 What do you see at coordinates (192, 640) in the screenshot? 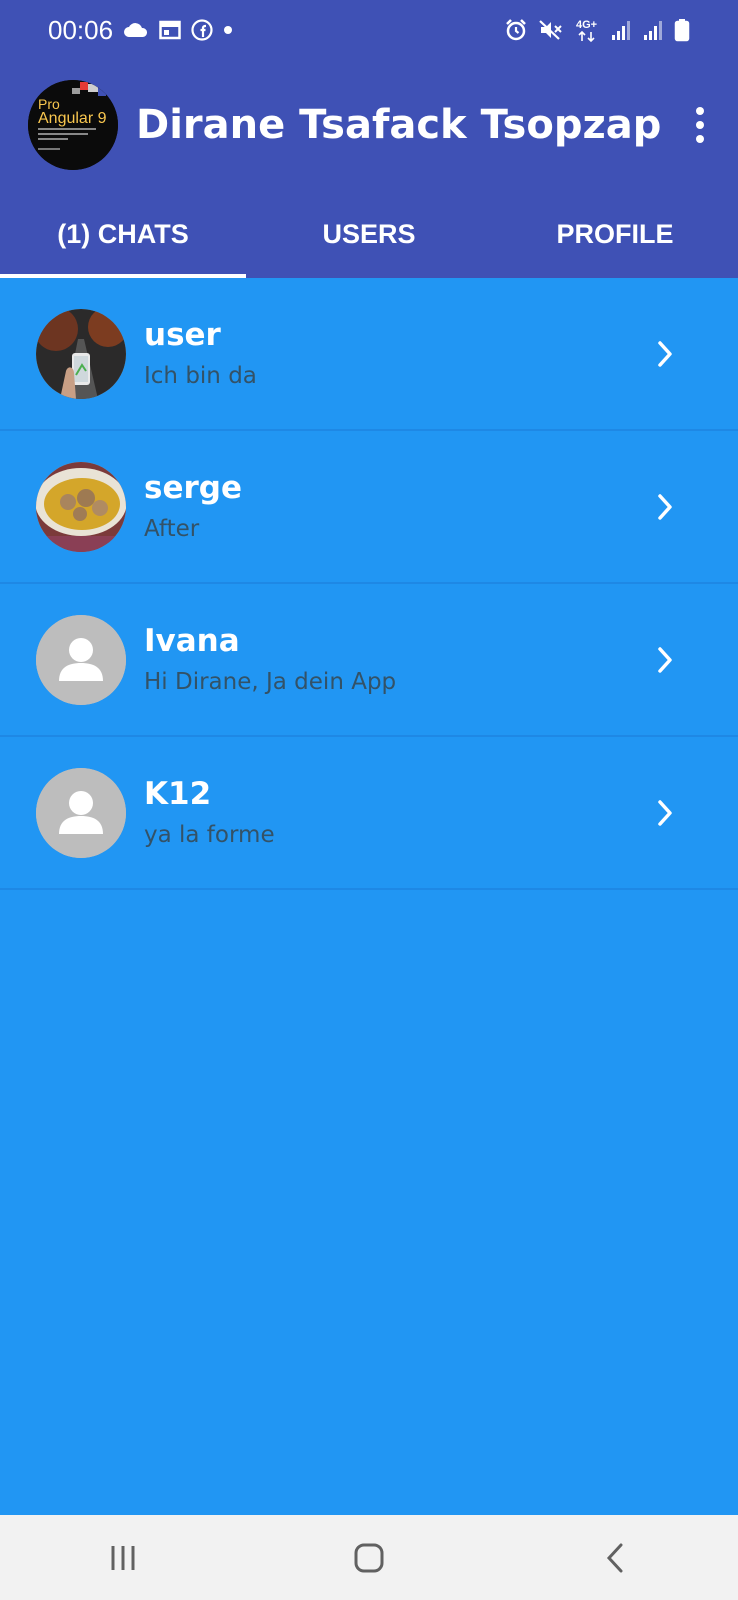
I see `chat-name: Ivana` at bounding box center [192, 640].